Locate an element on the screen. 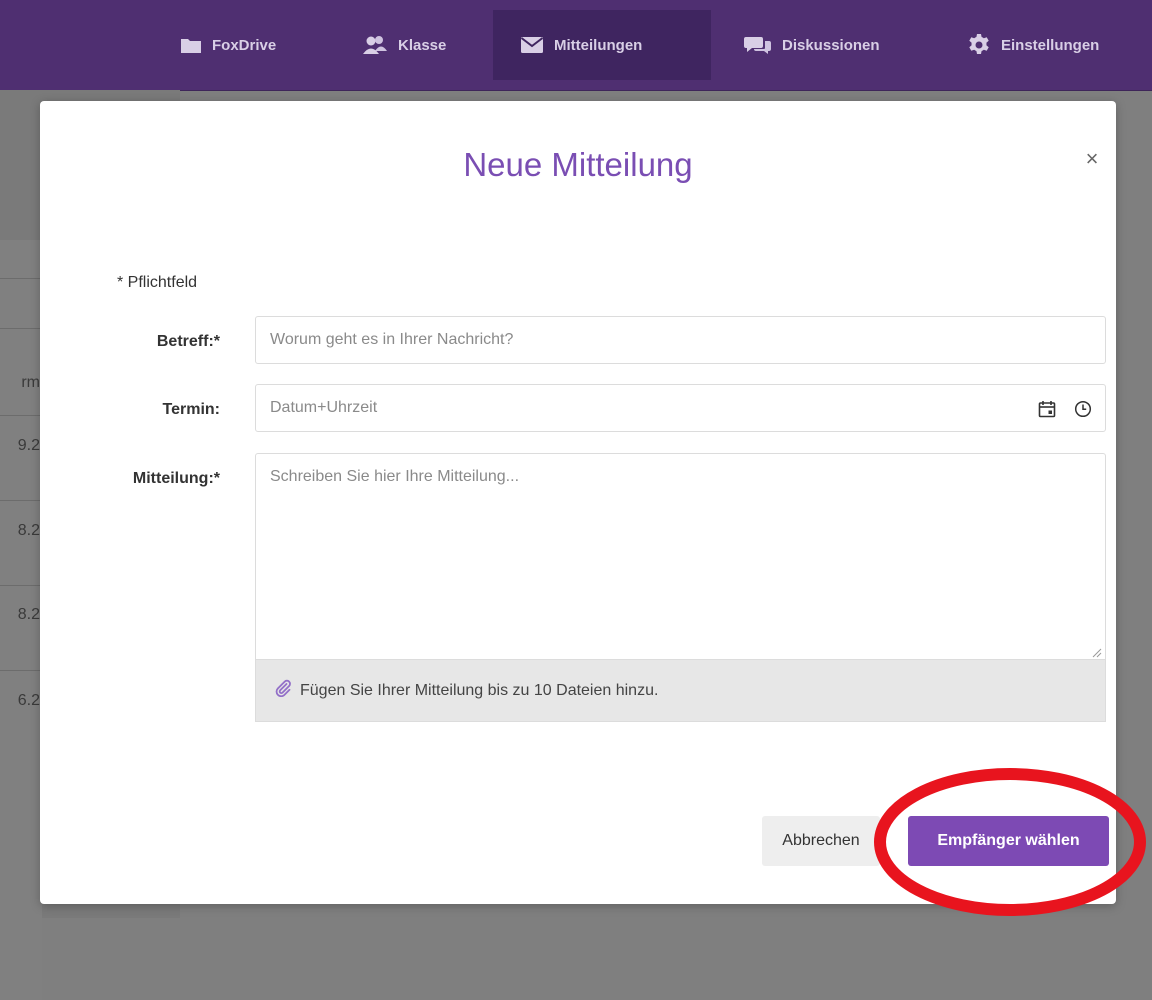 This screenshot has height=1000, width=1152. date-picker-controls is located at coordinates (1065, 409).